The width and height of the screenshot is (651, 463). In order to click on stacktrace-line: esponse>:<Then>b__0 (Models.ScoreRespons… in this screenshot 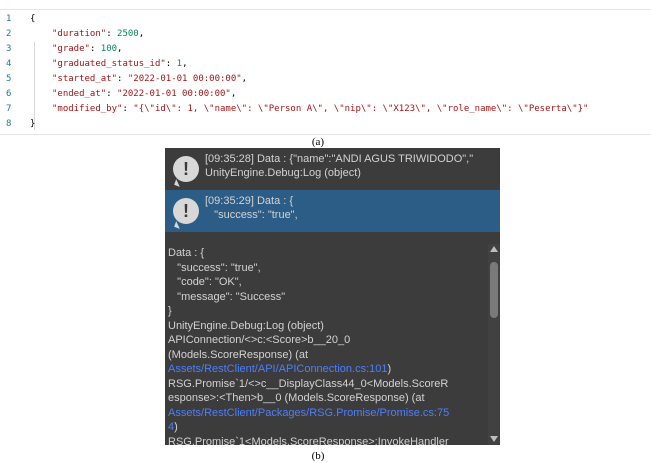, I will do `click(296, 398)`.